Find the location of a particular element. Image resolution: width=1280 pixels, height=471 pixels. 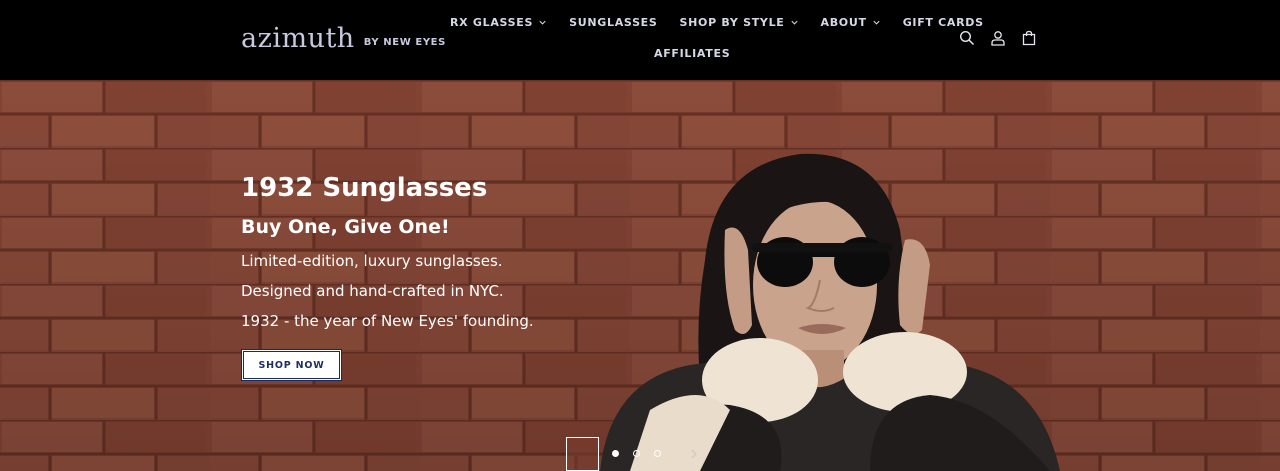

nav-about: ABOUT is located at coordinates (851, 22).